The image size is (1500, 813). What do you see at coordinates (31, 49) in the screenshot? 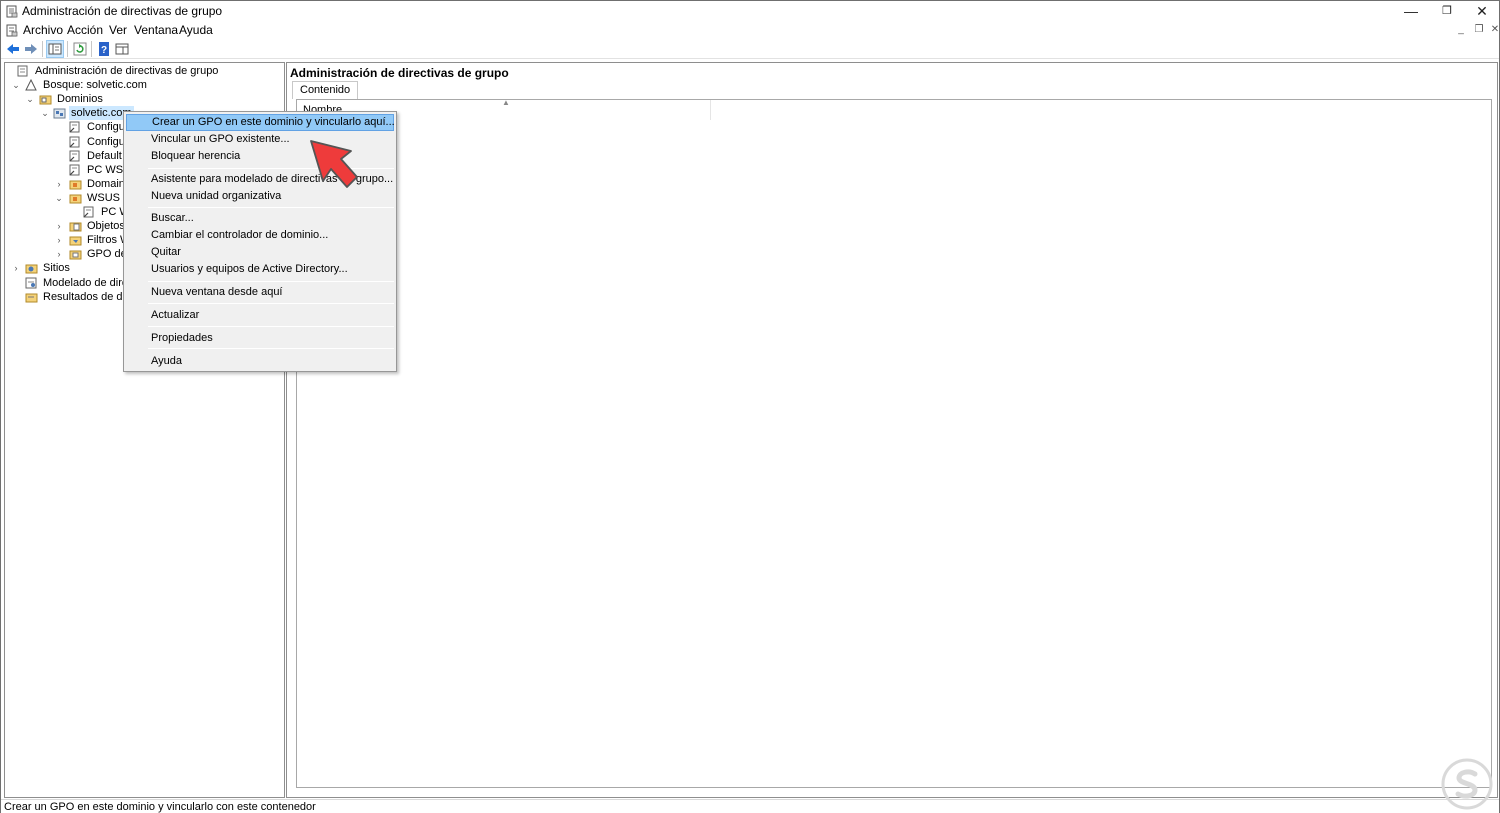
I see `forward-arrow-icon` at bounding box center [31, 49].